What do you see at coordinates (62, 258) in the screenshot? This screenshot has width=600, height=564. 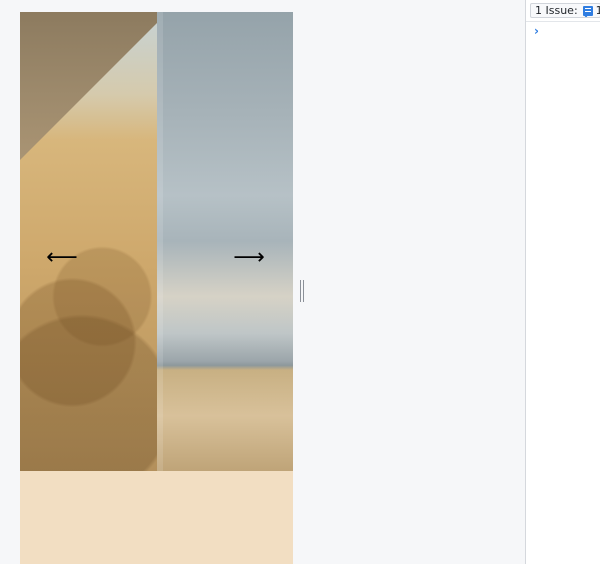 I see `previous-arrow-icon: ⟵` at bounding box center [62, 258].